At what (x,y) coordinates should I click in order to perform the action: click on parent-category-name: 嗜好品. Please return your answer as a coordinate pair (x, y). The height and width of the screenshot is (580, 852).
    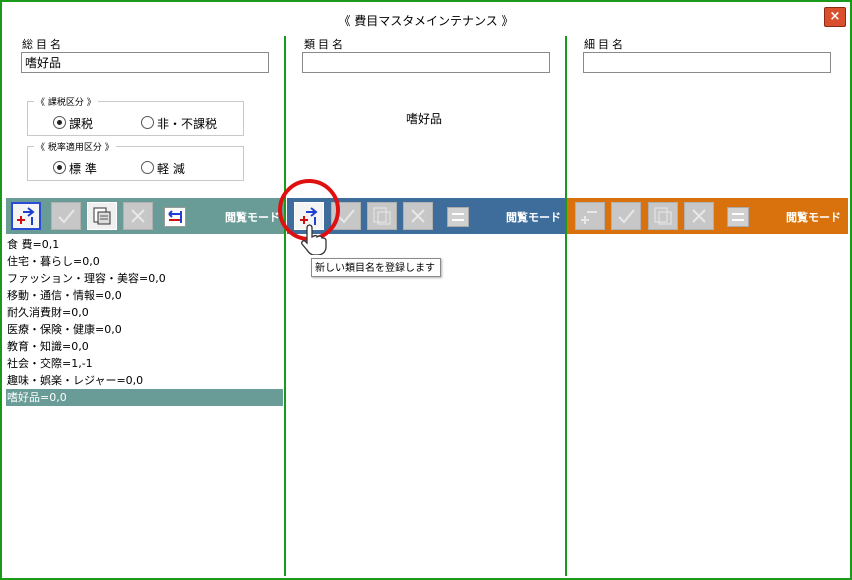
    Looking at the image, I should click on (424, 119).